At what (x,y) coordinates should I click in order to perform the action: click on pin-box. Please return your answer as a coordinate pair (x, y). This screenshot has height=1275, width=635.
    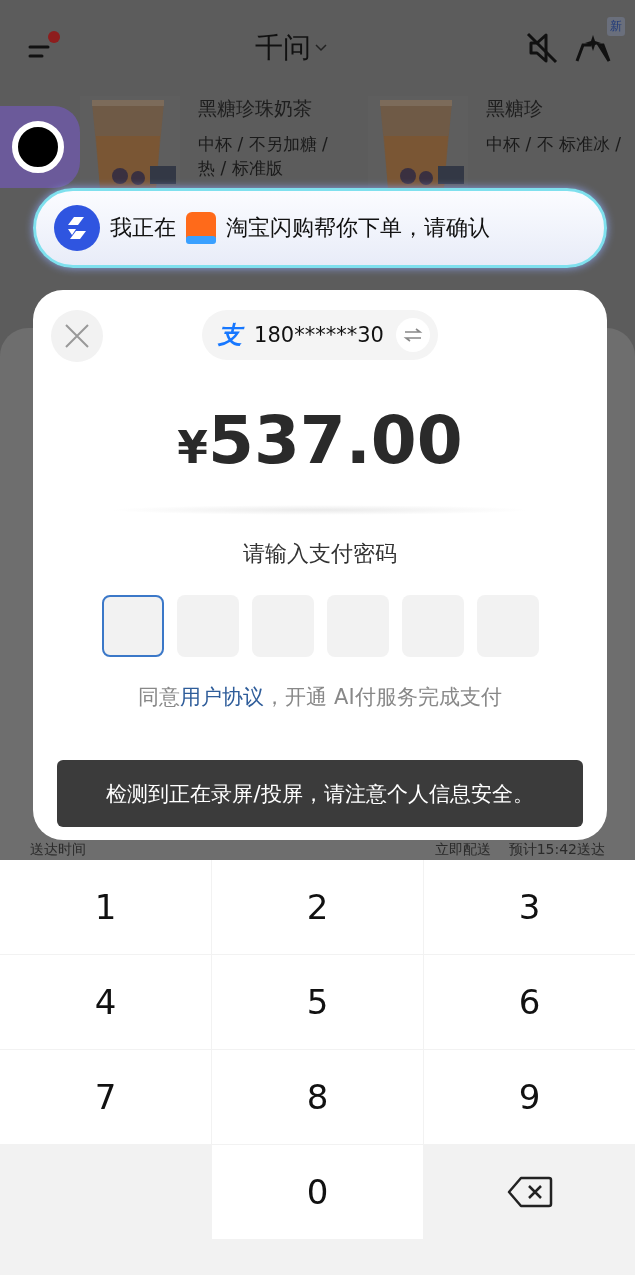
    Looking at the image, I should click on (132, 626).